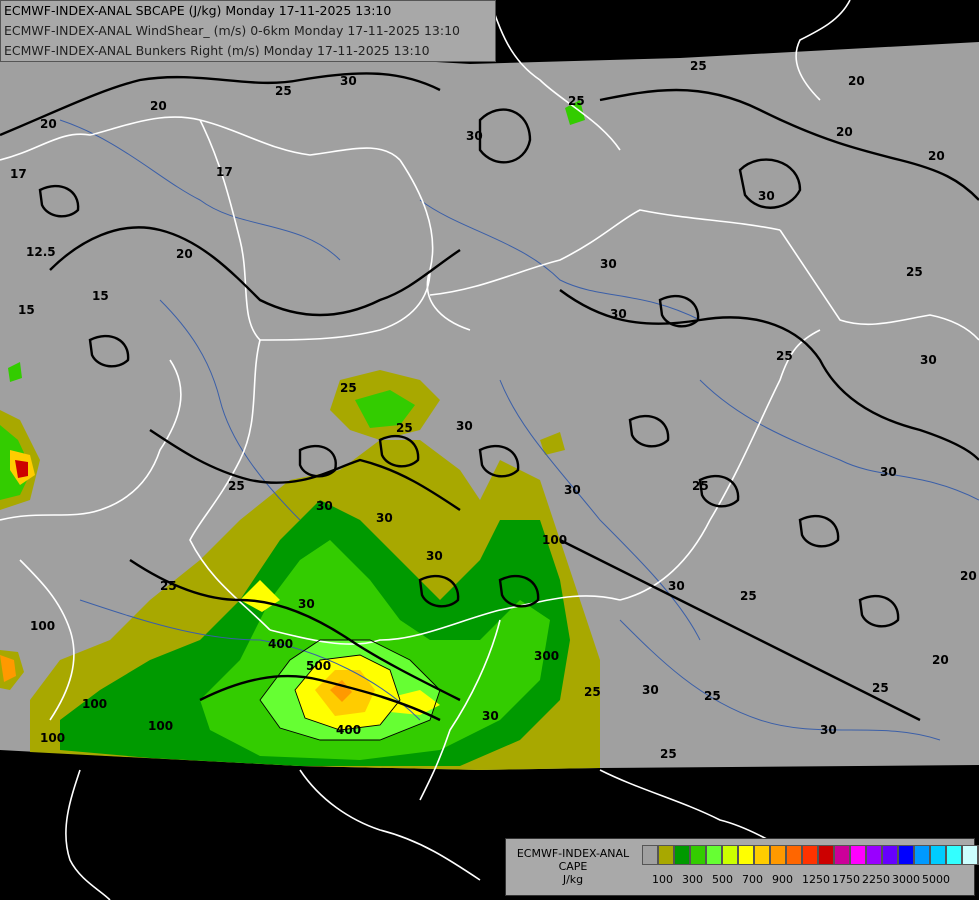 The image size is (979, 900). Describe the element at coordinates (546, 656) in the screenshot. I see `map-label: 300` at that location.